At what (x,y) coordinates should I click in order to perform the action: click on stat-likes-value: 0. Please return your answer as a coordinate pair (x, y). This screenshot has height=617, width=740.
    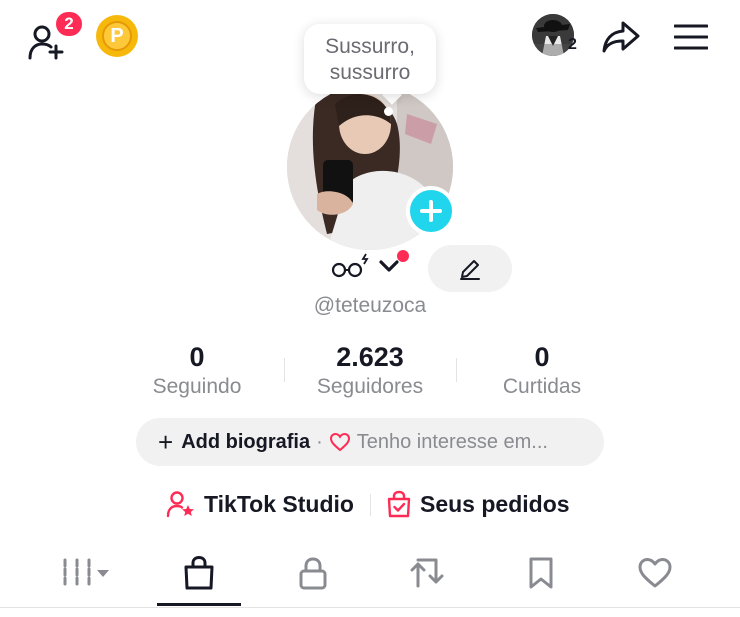
    Looking at the image, I should click on (542, 357).